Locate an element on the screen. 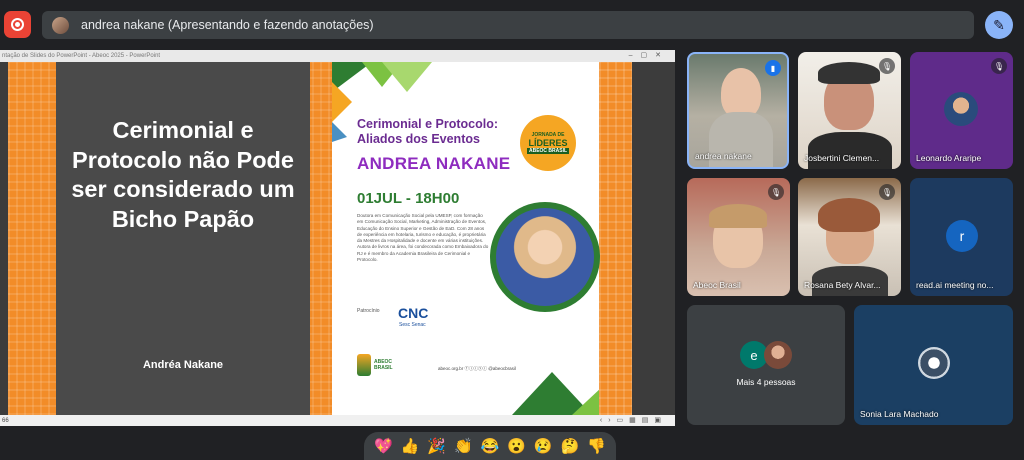 The image size is (1024, 460). window-controls: –▢✕ is located at coordinates (648, 55).